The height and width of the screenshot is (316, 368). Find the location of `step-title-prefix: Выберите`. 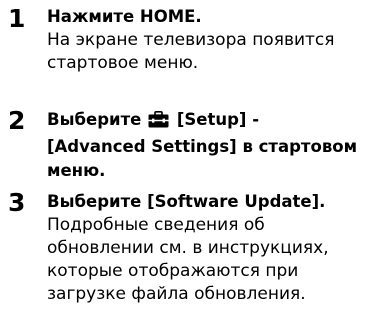

step-title-prefix: Выберите is located at coordinates (94, 119).